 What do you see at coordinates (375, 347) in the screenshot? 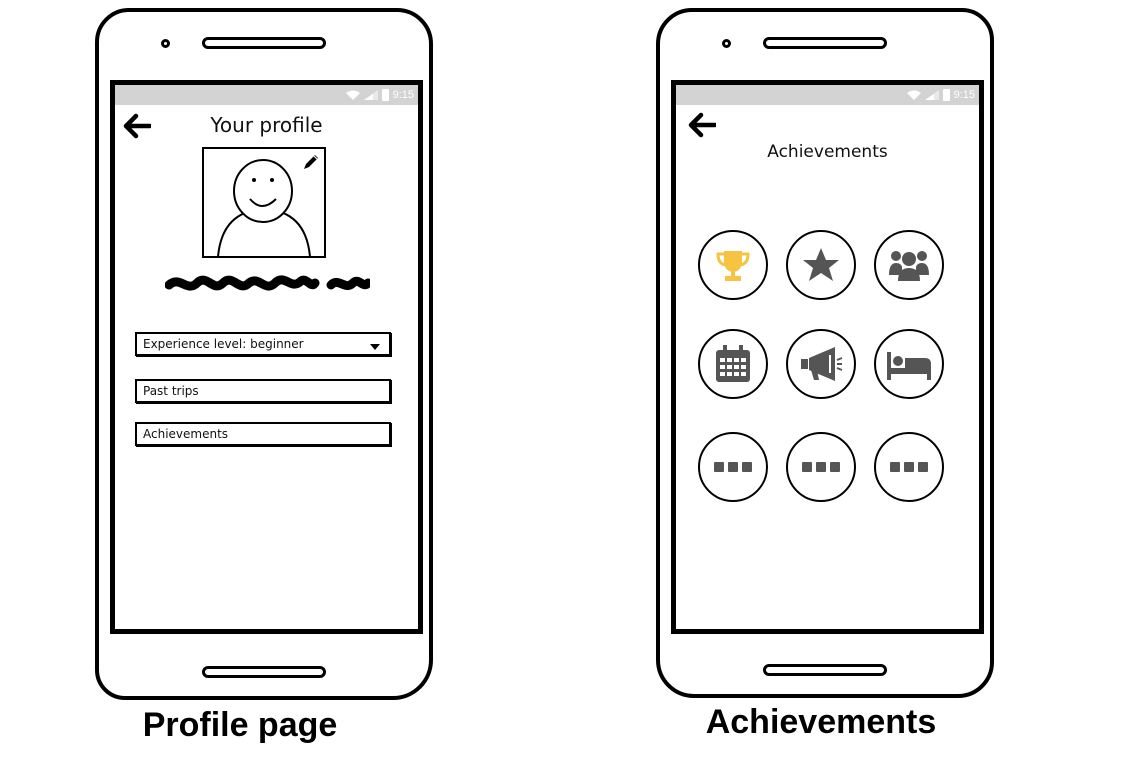
I see `chevron-down-icon` at bounding box center [375, 347].